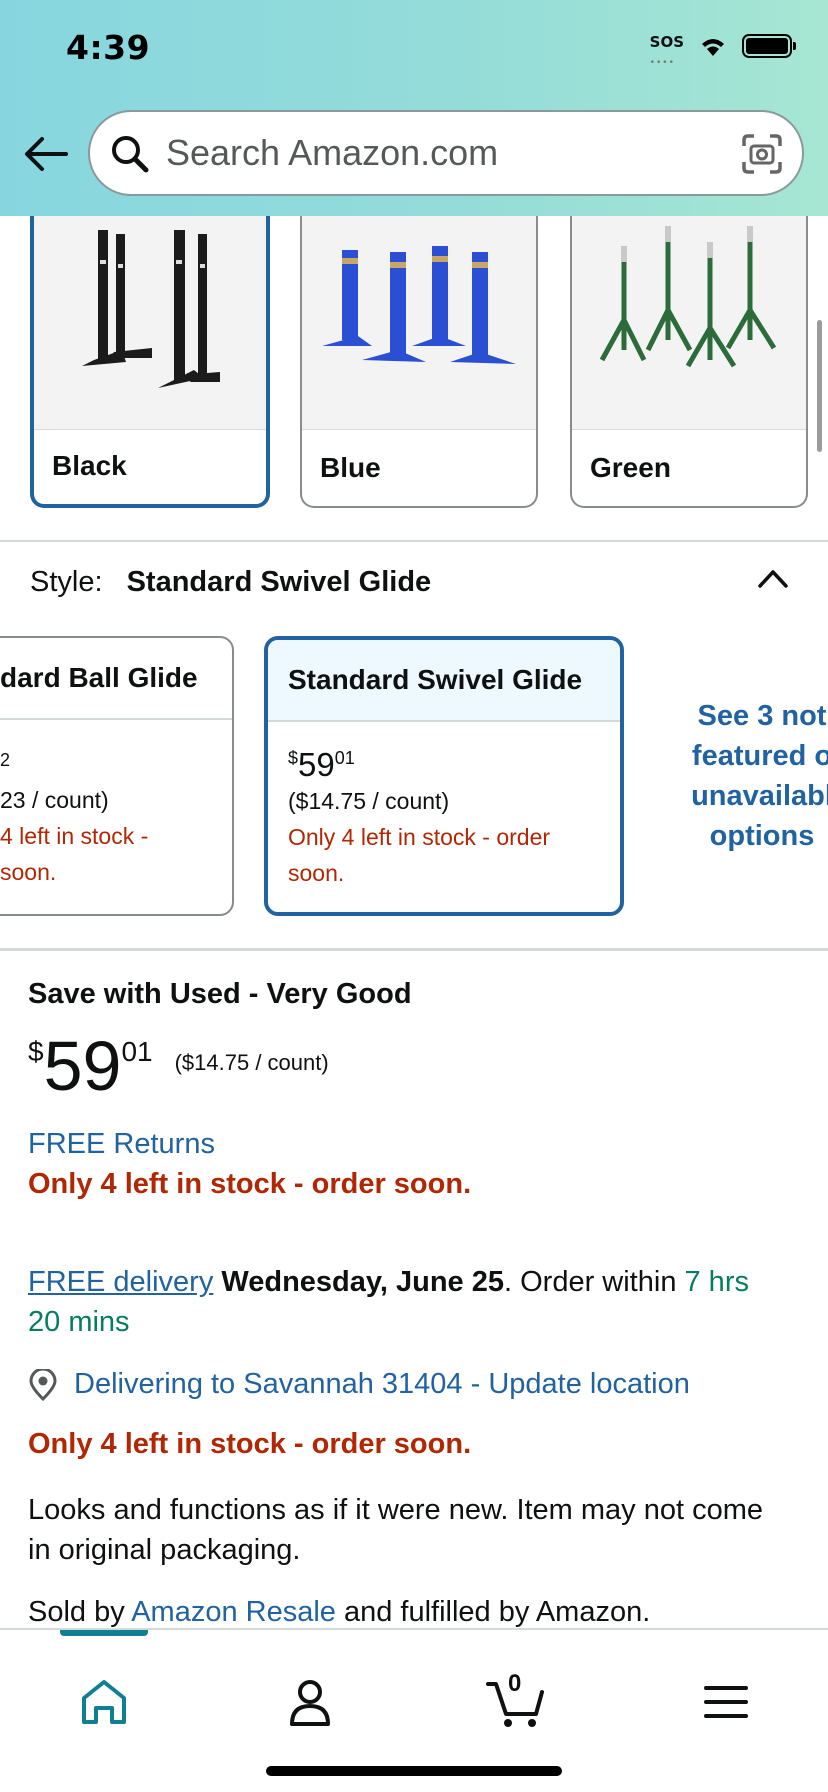 This screenshot has width=828, height=1792. I want to click on stock-status: Only 4 left in stock - order soon., so click(250, 1184).